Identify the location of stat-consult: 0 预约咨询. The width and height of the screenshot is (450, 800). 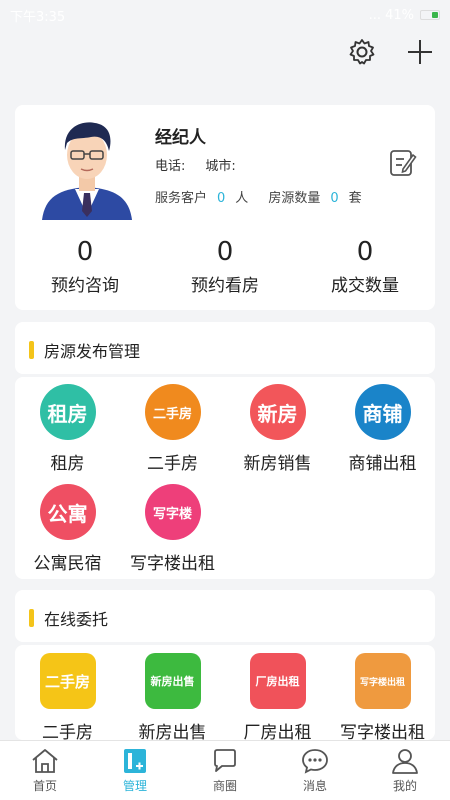
(85, 266).